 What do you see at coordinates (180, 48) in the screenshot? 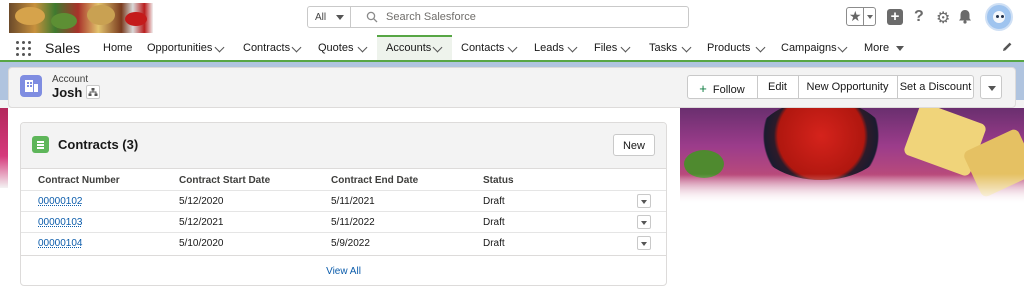
I see `nav-item-label: Opportunities` at bounding box center [180, 48].